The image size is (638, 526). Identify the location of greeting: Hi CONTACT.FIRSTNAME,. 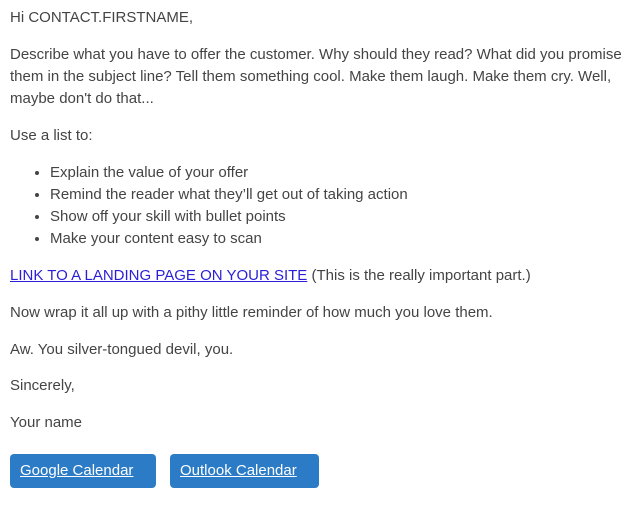
(102, 17).